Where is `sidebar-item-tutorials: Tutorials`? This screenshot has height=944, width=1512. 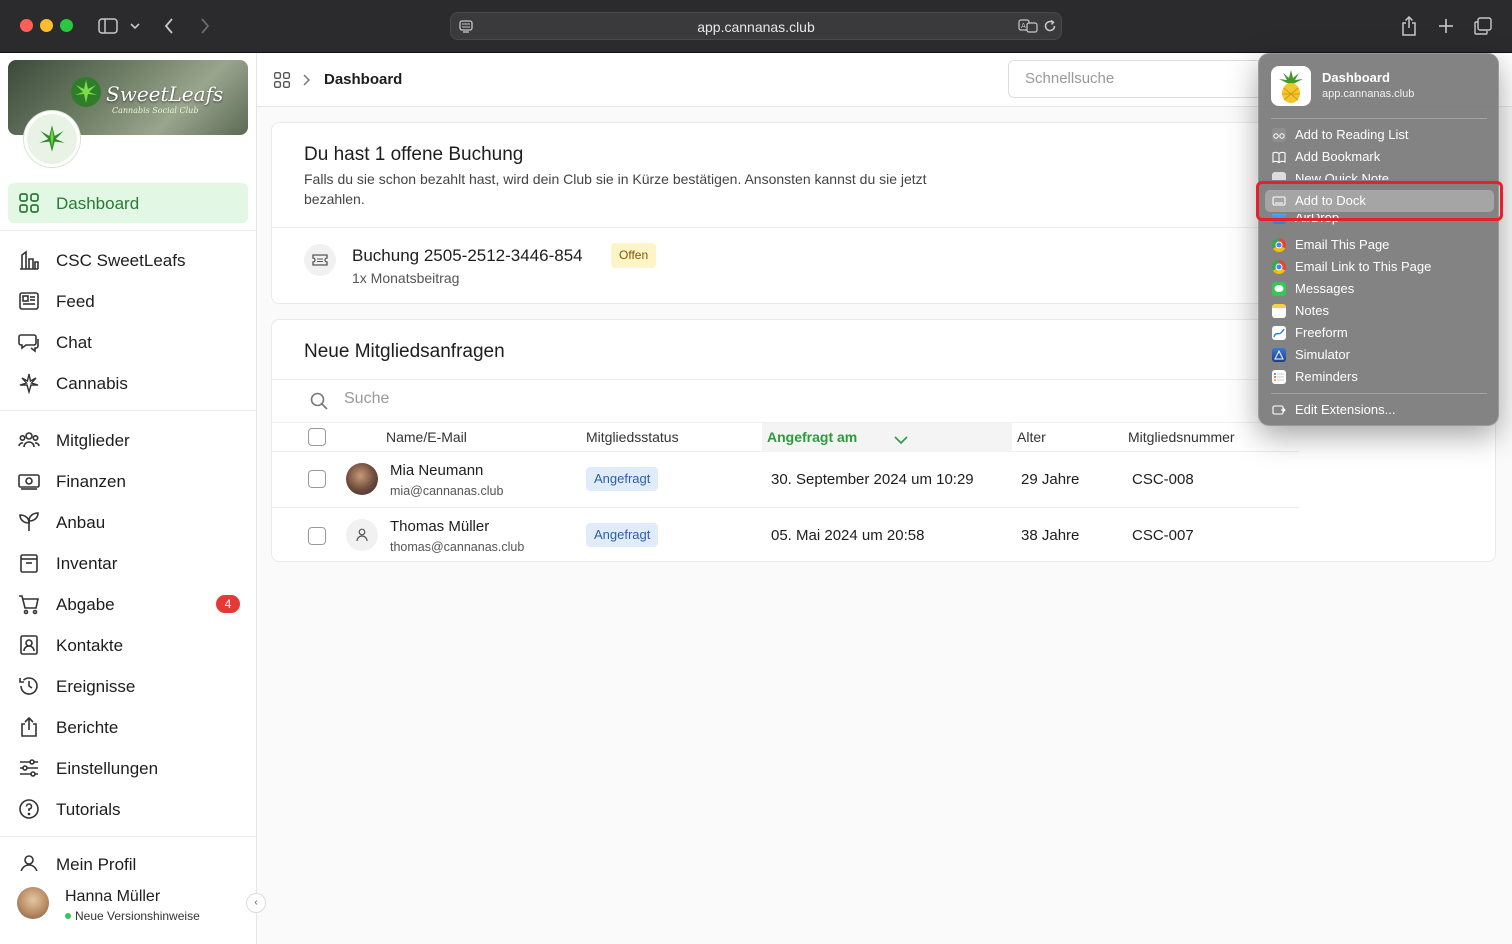
sidebar-item-tutorials: Tutorials is located at coordinates (128, 809).